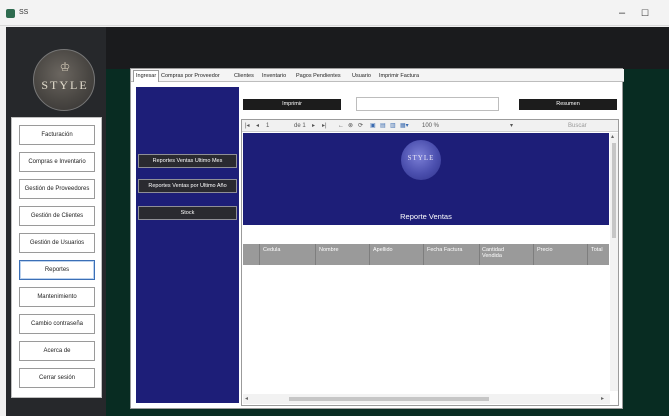  I want to click on scroll-right-icon: ▸, so click(602, 398).